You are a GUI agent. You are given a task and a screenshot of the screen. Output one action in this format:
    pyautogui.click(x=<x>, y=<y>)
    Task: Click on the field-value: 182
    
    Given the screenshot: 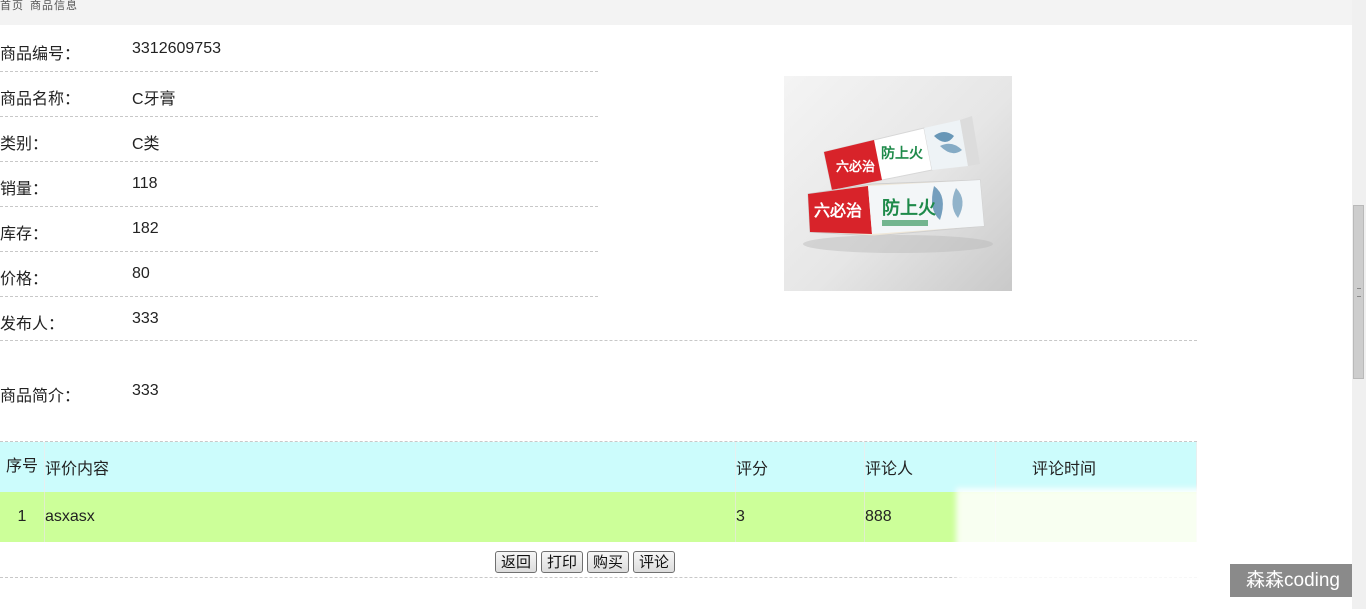 What is the action you would take?
    pyautogui.click(x=145, y=228)
    